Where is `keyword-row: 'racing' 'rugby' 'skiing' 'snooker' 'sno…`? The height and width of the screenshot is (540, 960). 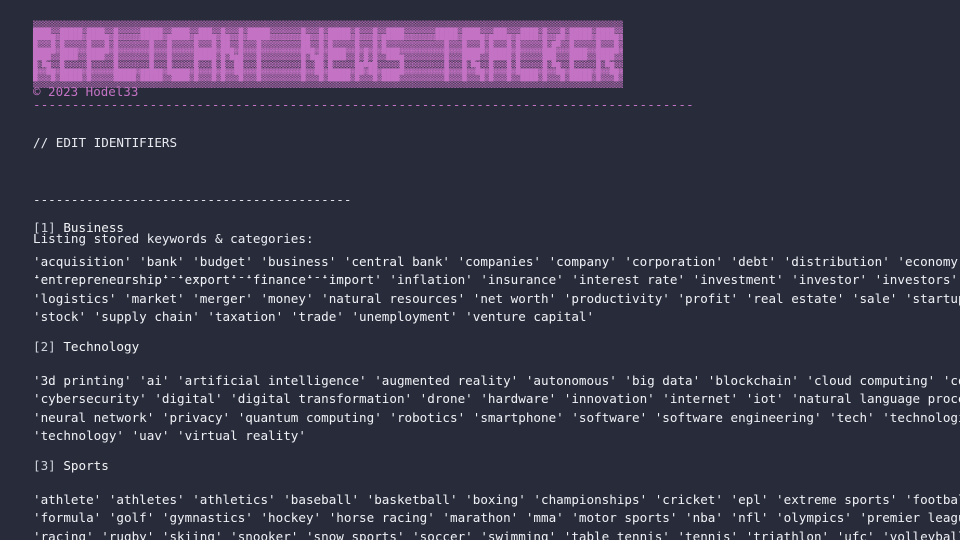 keyword-row: 'racing' 'rugby' 'skiing' 'snooker' 'sno… is located at coordinates (496, 534).